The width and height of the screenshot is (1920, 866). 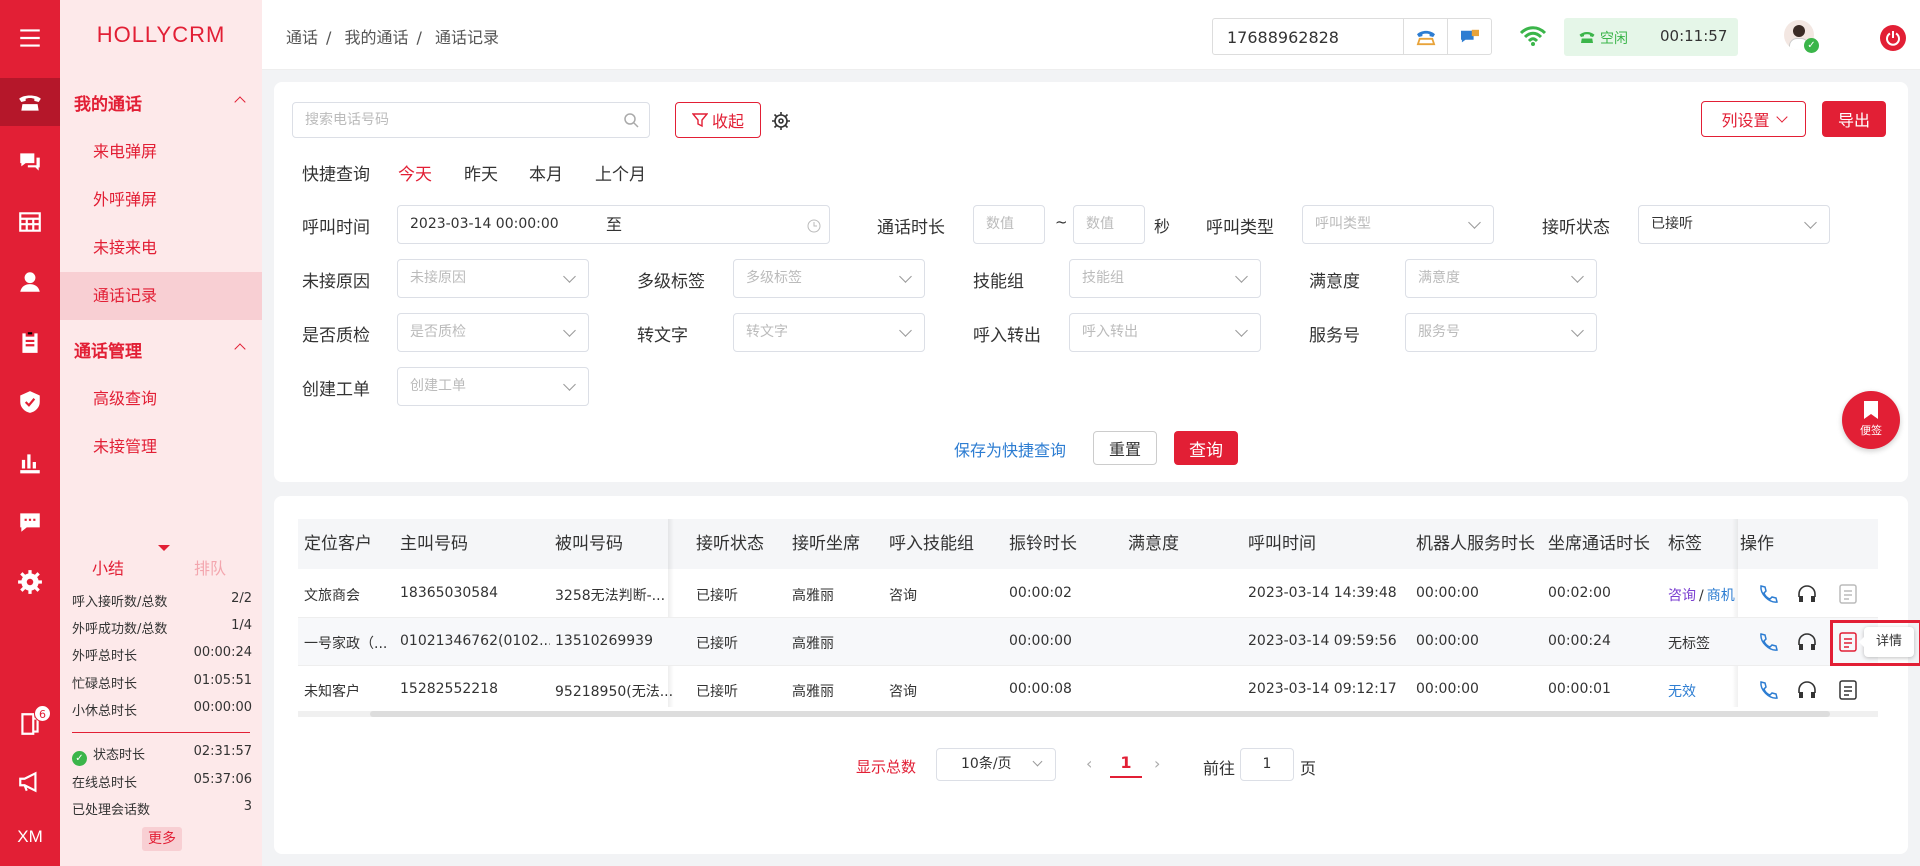 What do you see at coordinates (613, 224) in the screenshot?
I see `call-time-range-input: 2023-03-14 00:00:00 至` at bounding box center [613, 224].